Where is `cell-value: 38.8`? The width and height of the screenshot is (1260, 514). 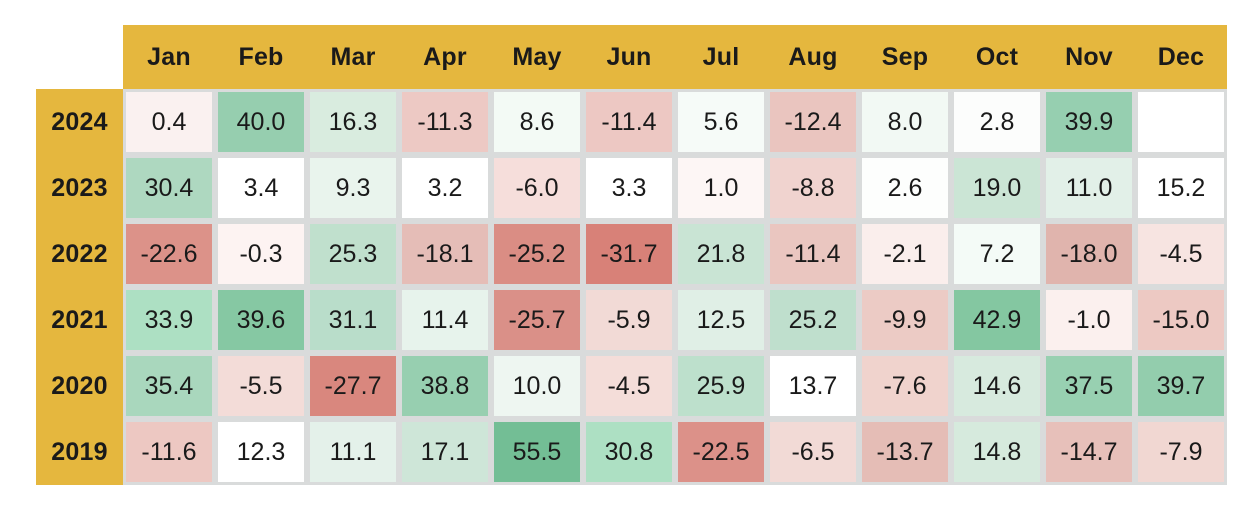 cell-value: 38.8 is located at coordinates (445, 385).